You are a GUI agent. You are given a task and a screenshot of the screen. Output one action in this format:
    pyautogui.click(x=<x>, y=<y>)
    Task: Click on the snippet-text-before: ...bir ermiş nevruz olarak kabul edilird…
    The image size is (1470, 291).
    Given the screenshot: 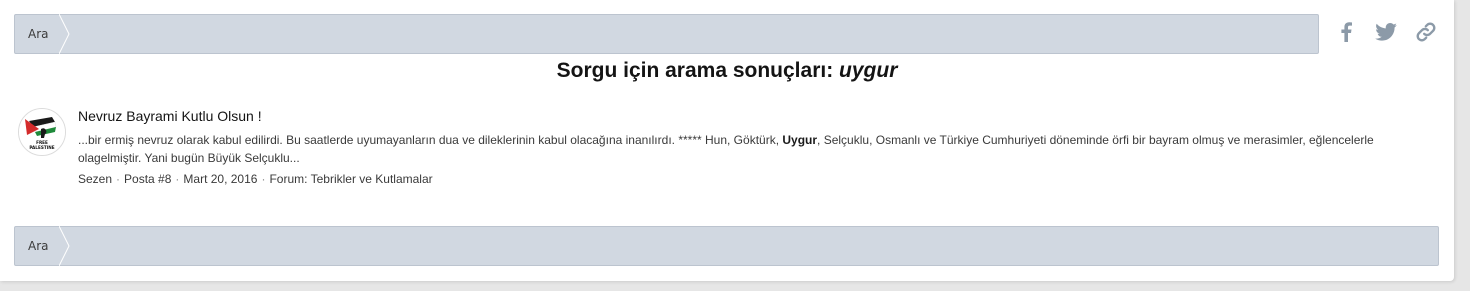 What is the action you would take?
    pyautogui.click(x=430, y=140)
    